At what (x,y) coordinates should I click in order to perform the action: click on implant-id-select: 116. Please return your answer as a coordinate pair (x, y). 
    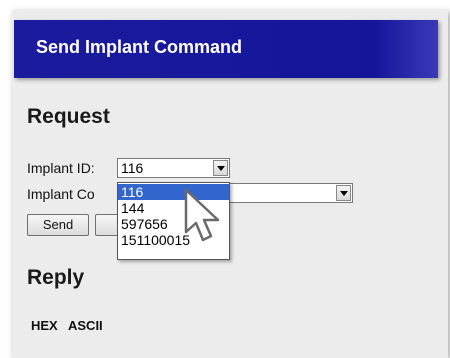
    Looking at the image, I should click on (173, 168).